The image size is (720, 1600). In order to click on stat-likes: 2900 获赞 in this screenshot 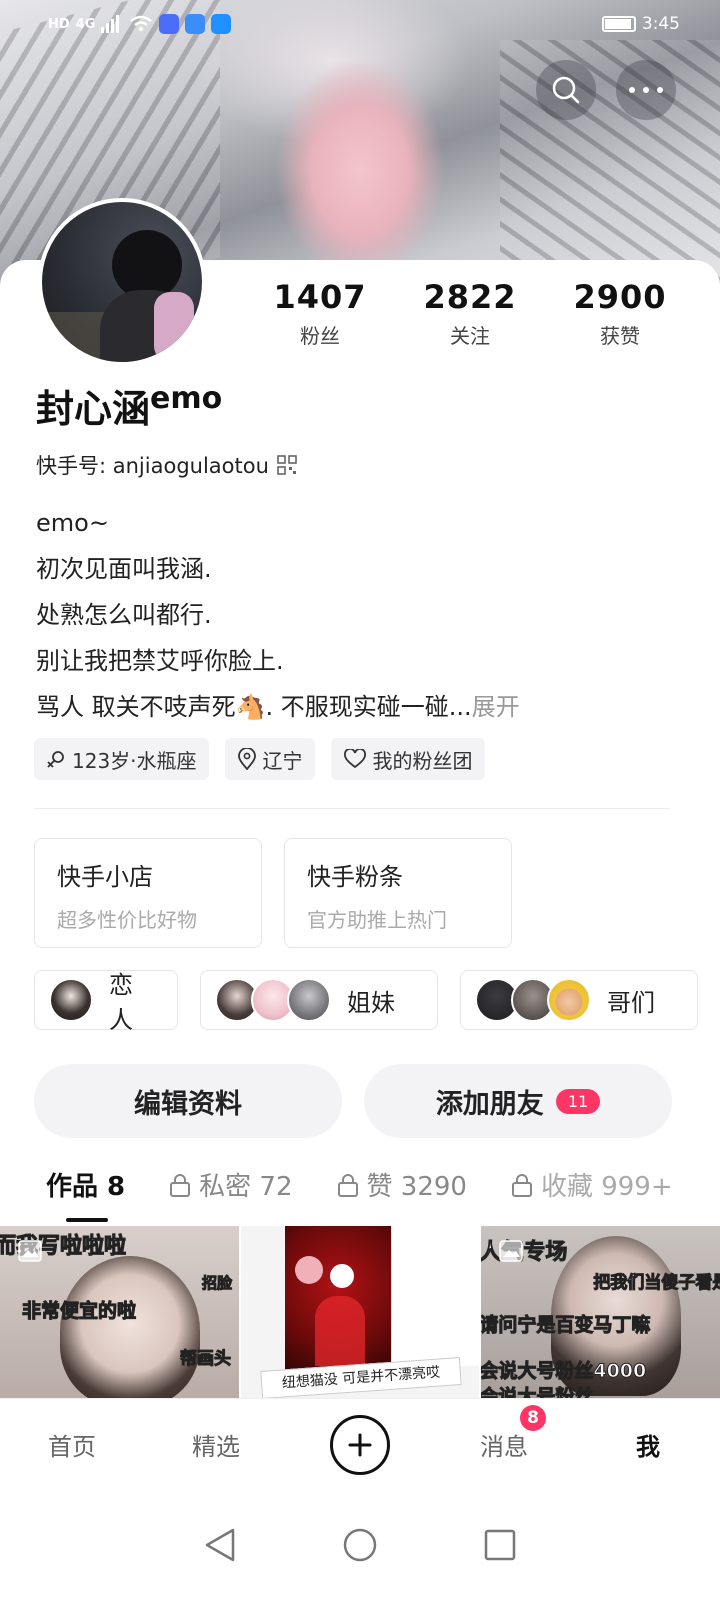, I will do `click(620, 313)`.